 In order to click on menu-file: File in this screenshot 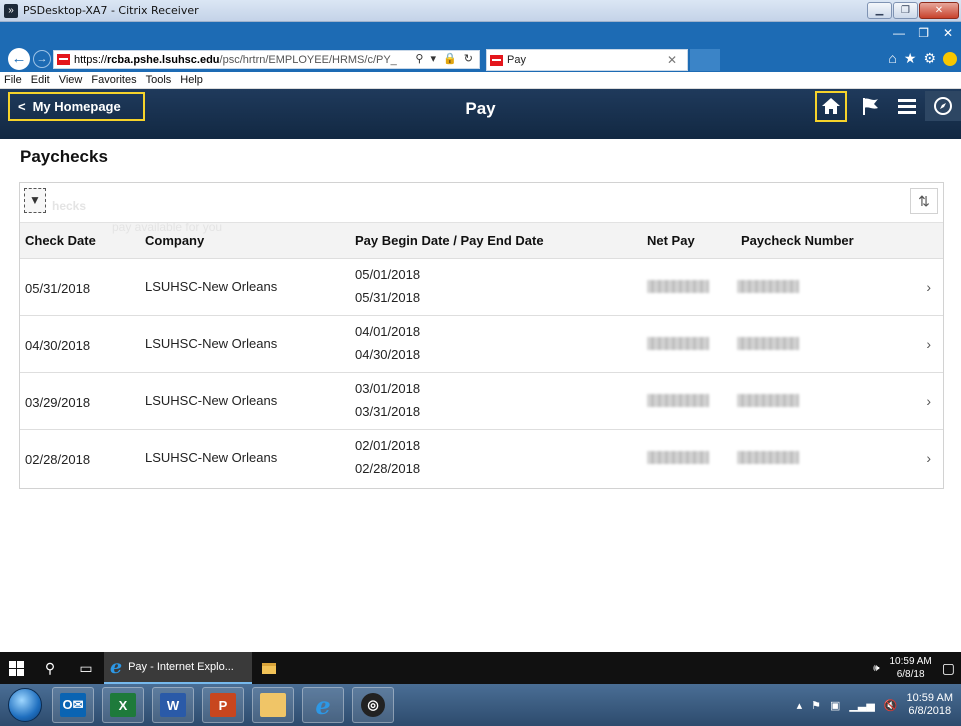, I will do `click(13, 80)`.